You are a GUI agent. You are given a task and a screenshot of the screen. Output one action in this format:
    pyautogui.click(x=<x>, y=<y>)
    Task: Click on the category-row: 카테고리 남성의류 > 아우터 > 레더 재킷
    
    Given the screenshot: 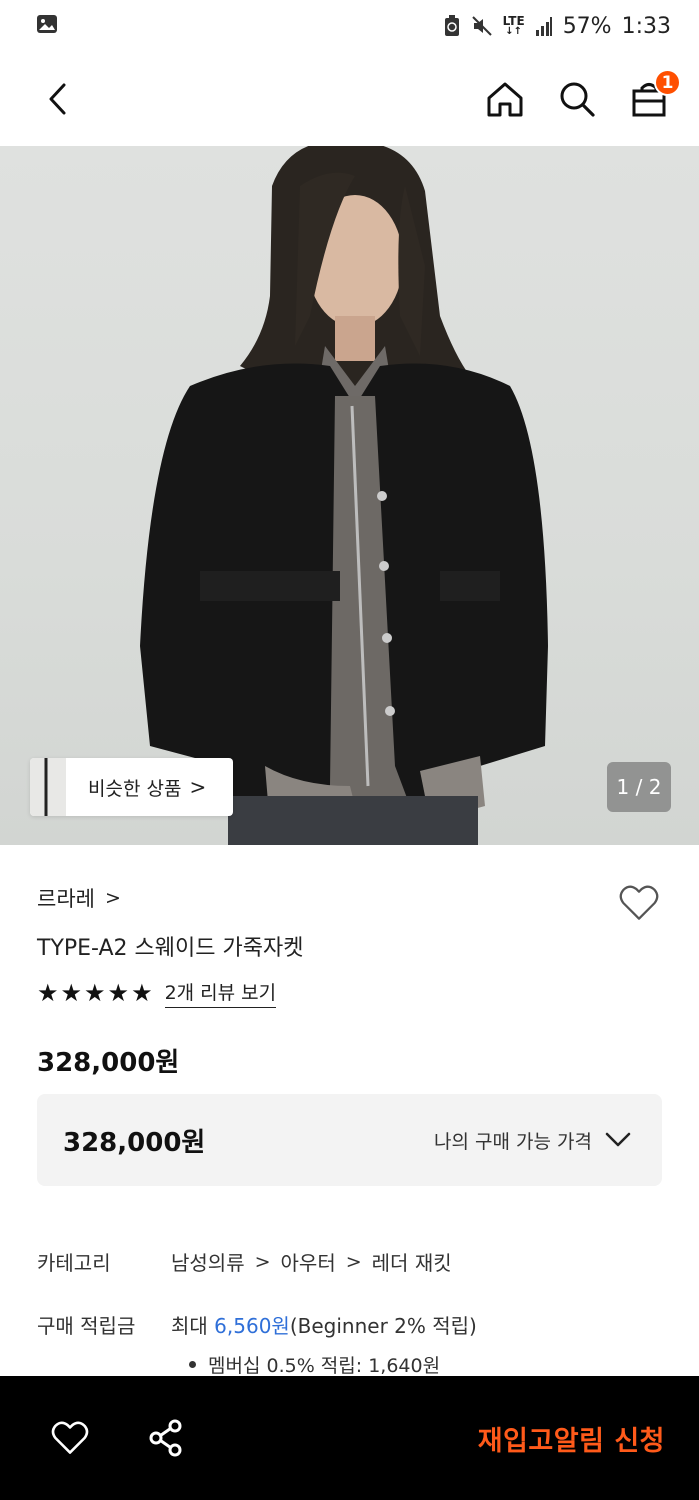 What is the action you would take?
    pyautogui.click(x=244, y=1261)
    